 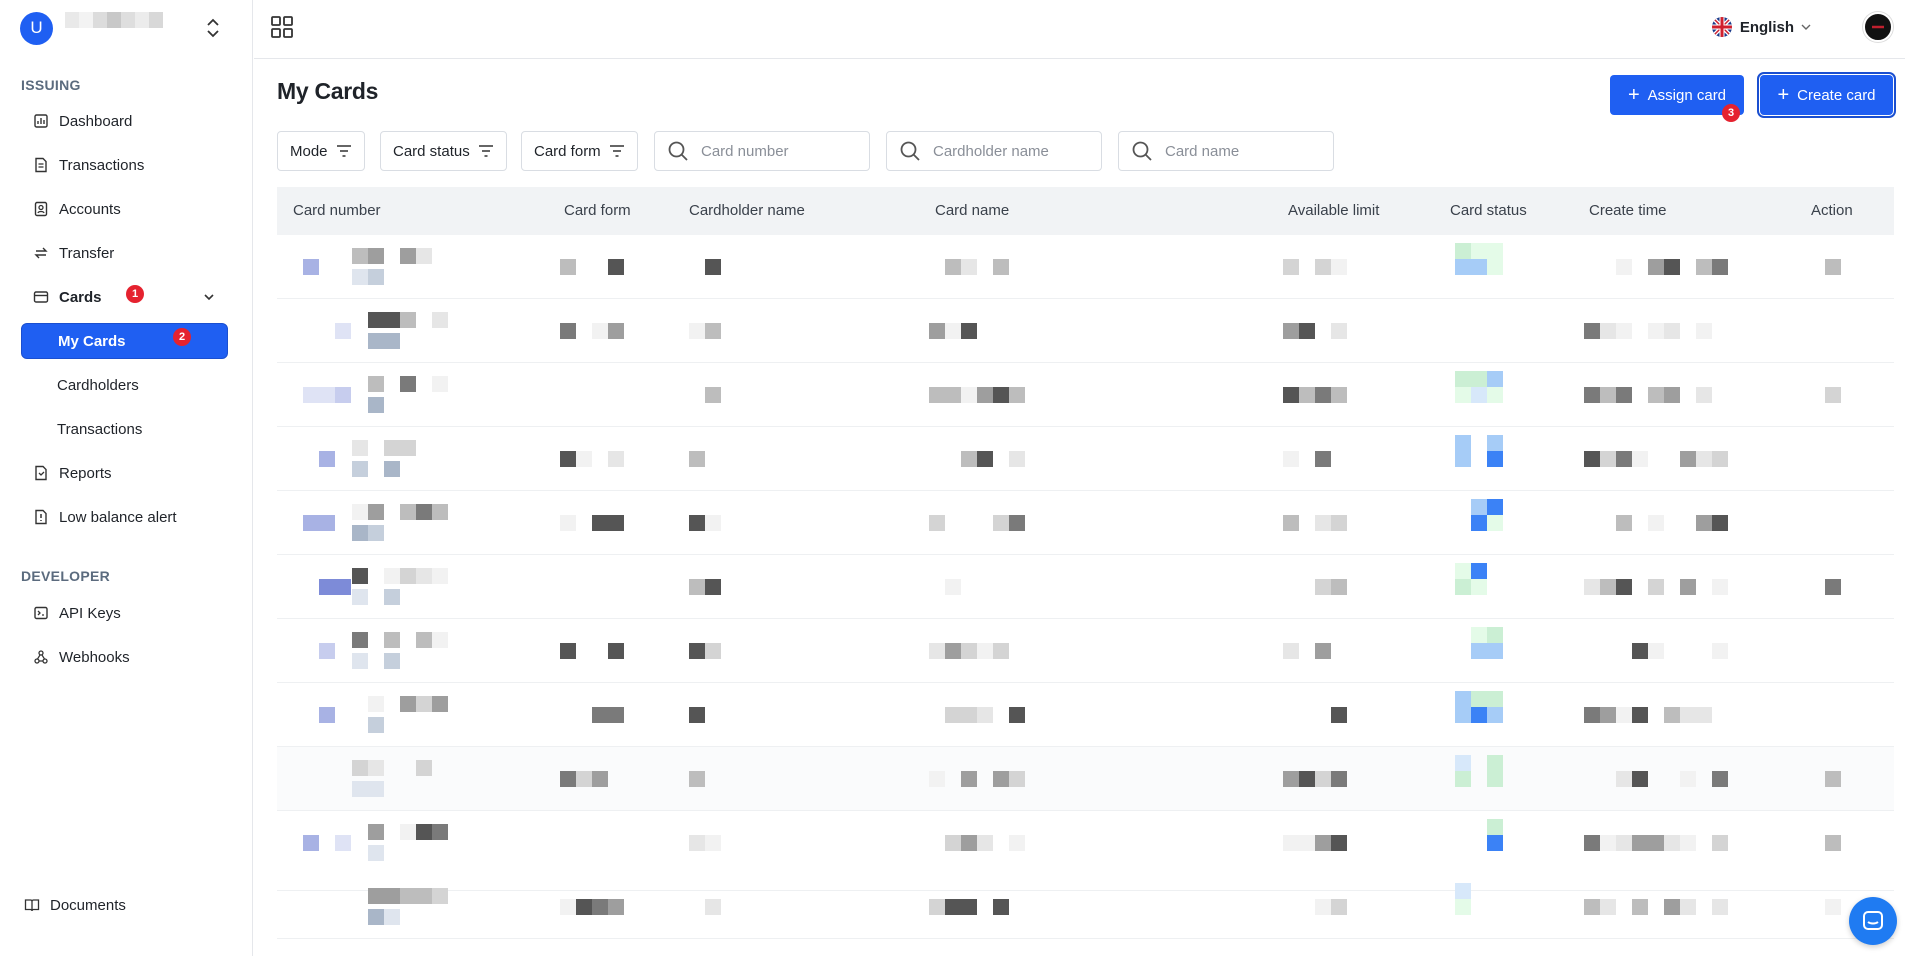 What do you see at coordinates (115, 905) in the screenshot?
I see `sidebar-item-documents: Documents` at bounding box center [115, 905].